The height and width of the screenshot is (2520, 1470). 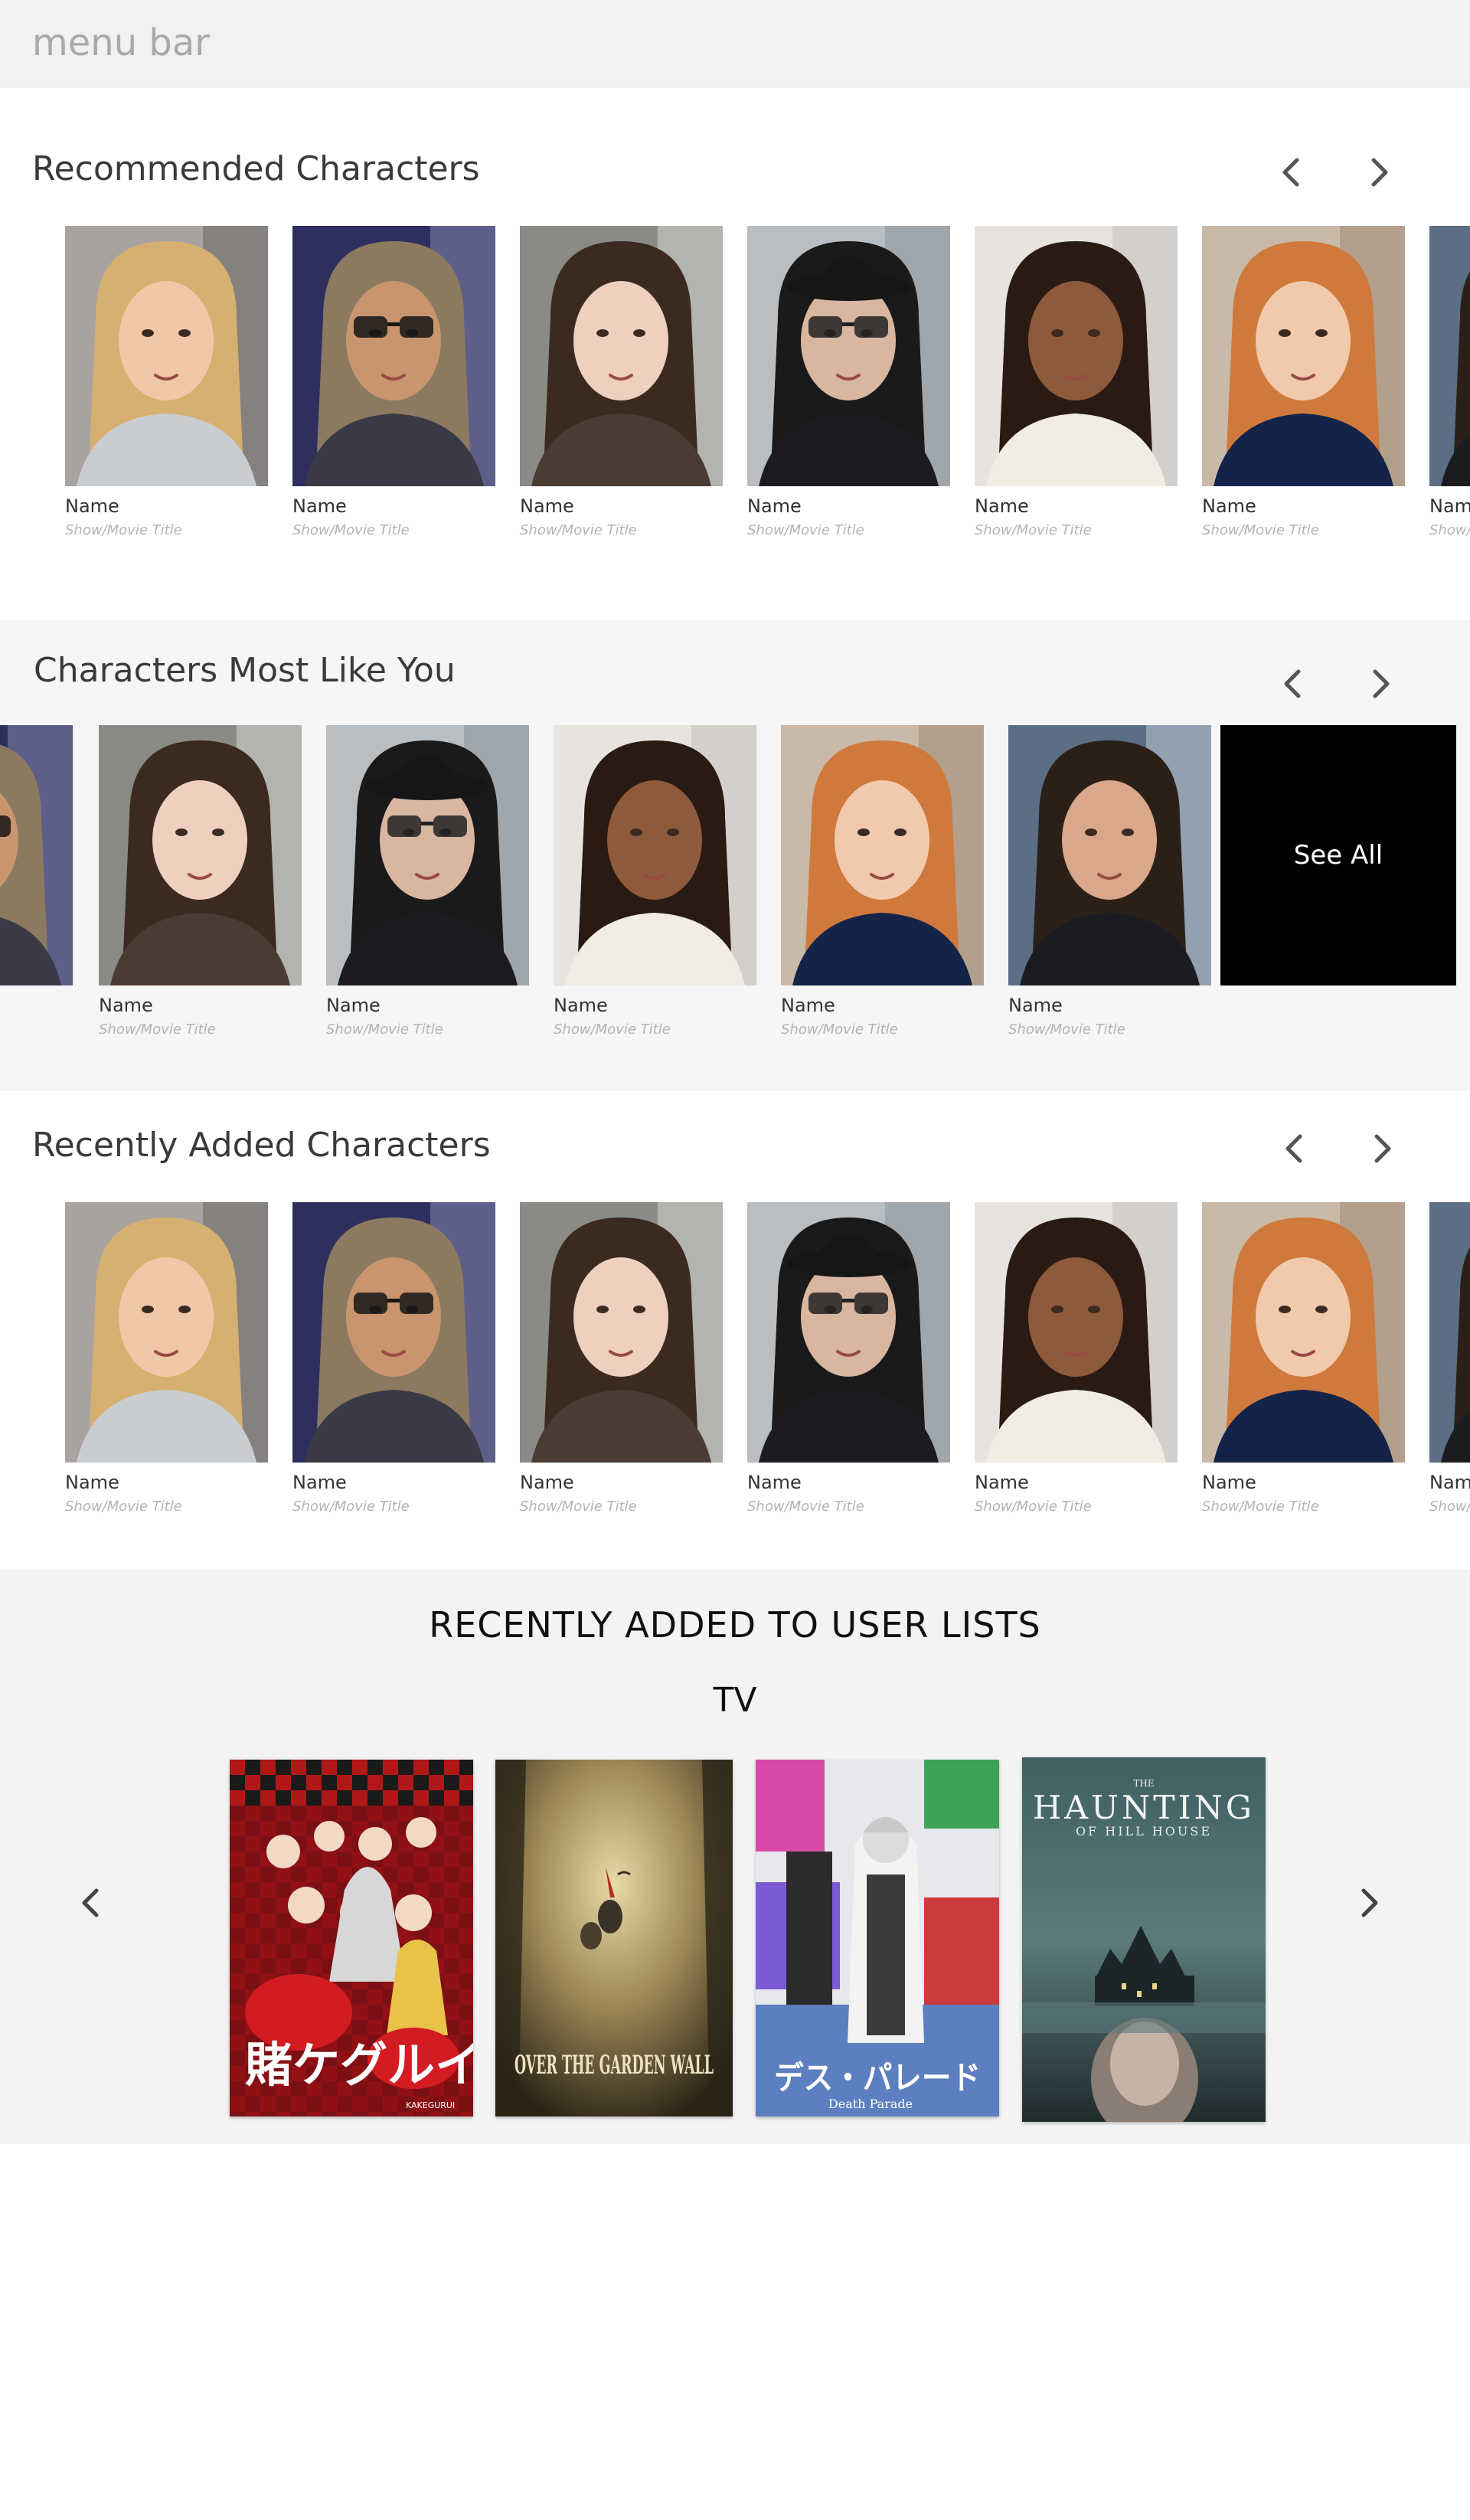 I want to click on poster-death-parade: デス・パレード Death Parade, so click(x=877, y=1938).